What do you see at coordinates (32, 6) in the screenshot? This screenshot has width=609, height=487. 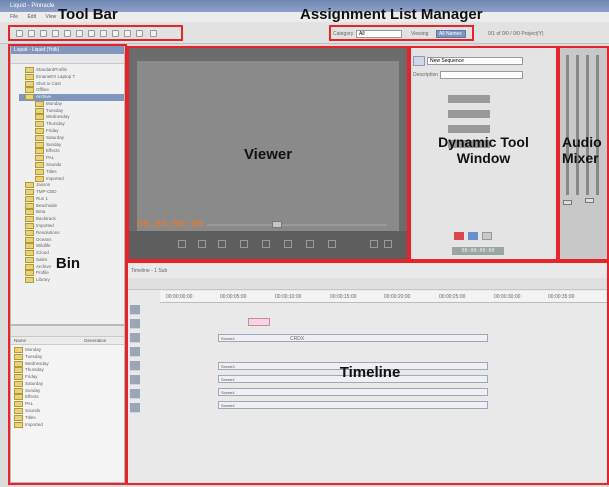 I see `window-title: Liquid - Pinnacle` at bounding box center [32, 6].